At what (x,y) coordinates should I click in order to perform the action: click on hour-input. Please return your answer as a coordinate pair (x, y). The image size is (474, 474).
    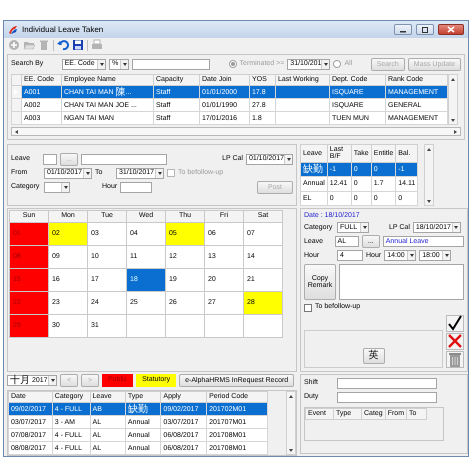
    Looking at the image, I should click on (136, 187).